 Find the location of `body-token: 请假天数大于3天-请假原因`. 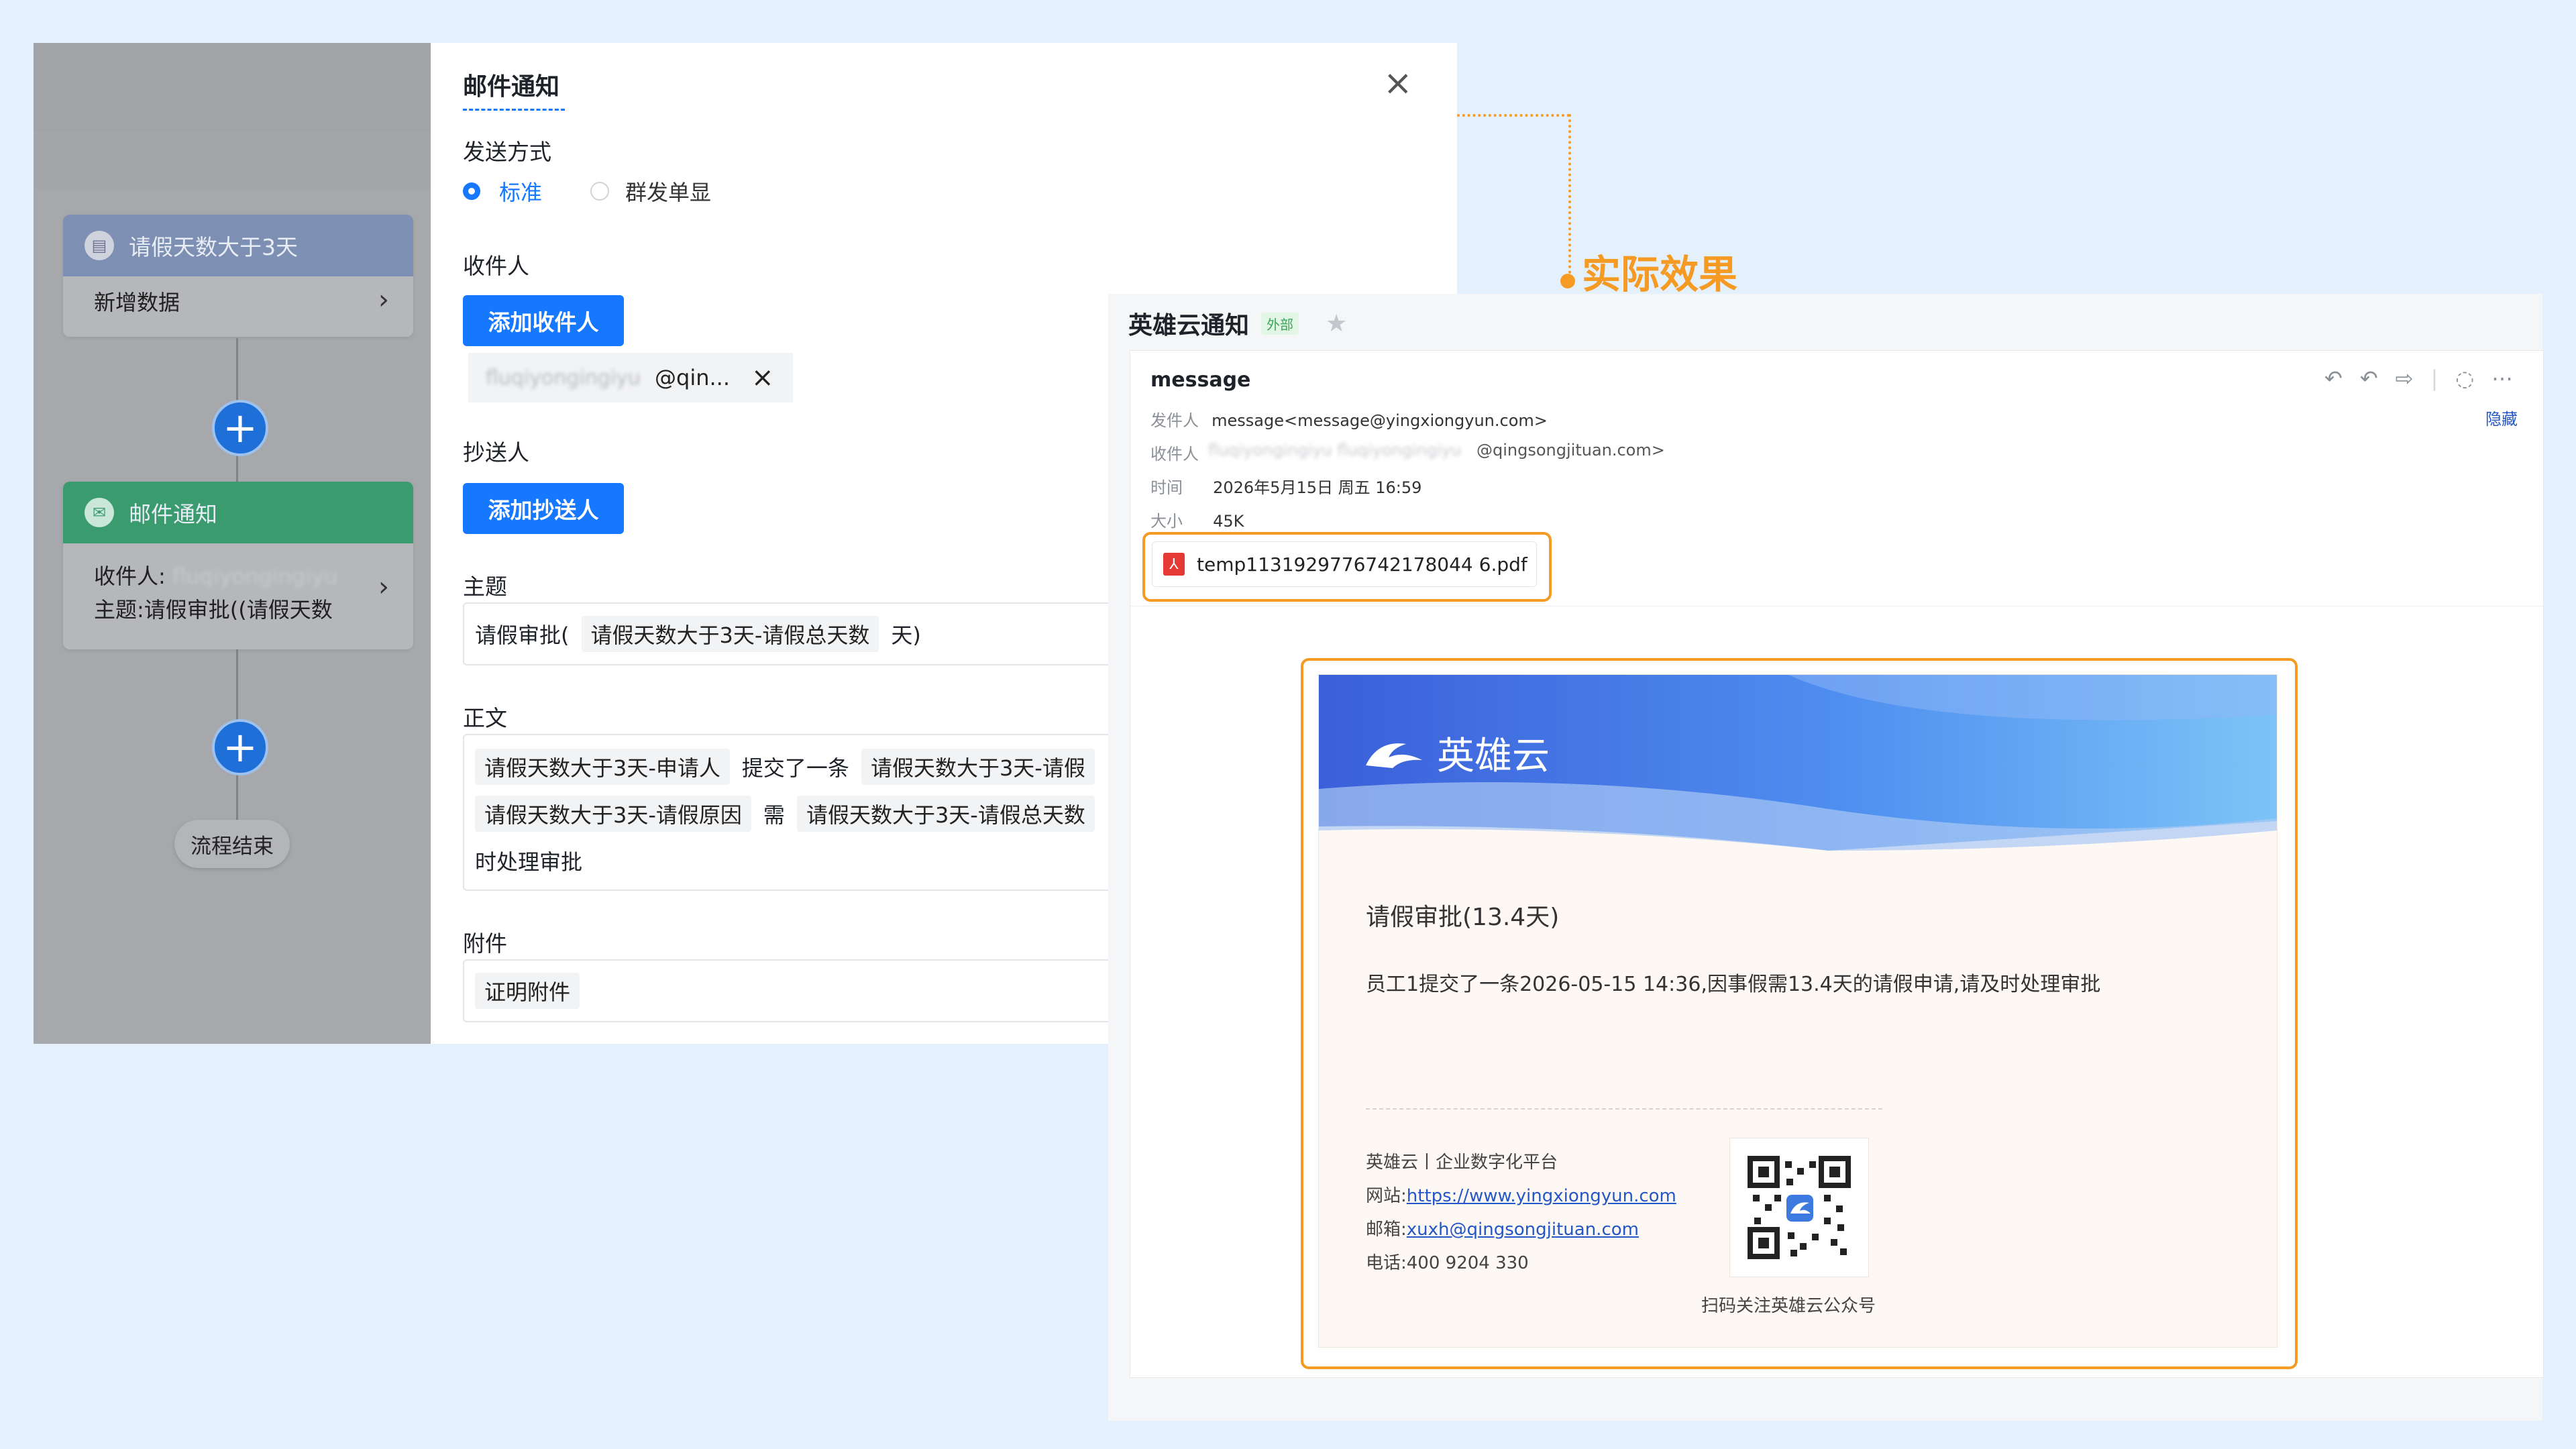

body-token: 请假天数大于3天-请假原因 is located at coordinates (613, 814).